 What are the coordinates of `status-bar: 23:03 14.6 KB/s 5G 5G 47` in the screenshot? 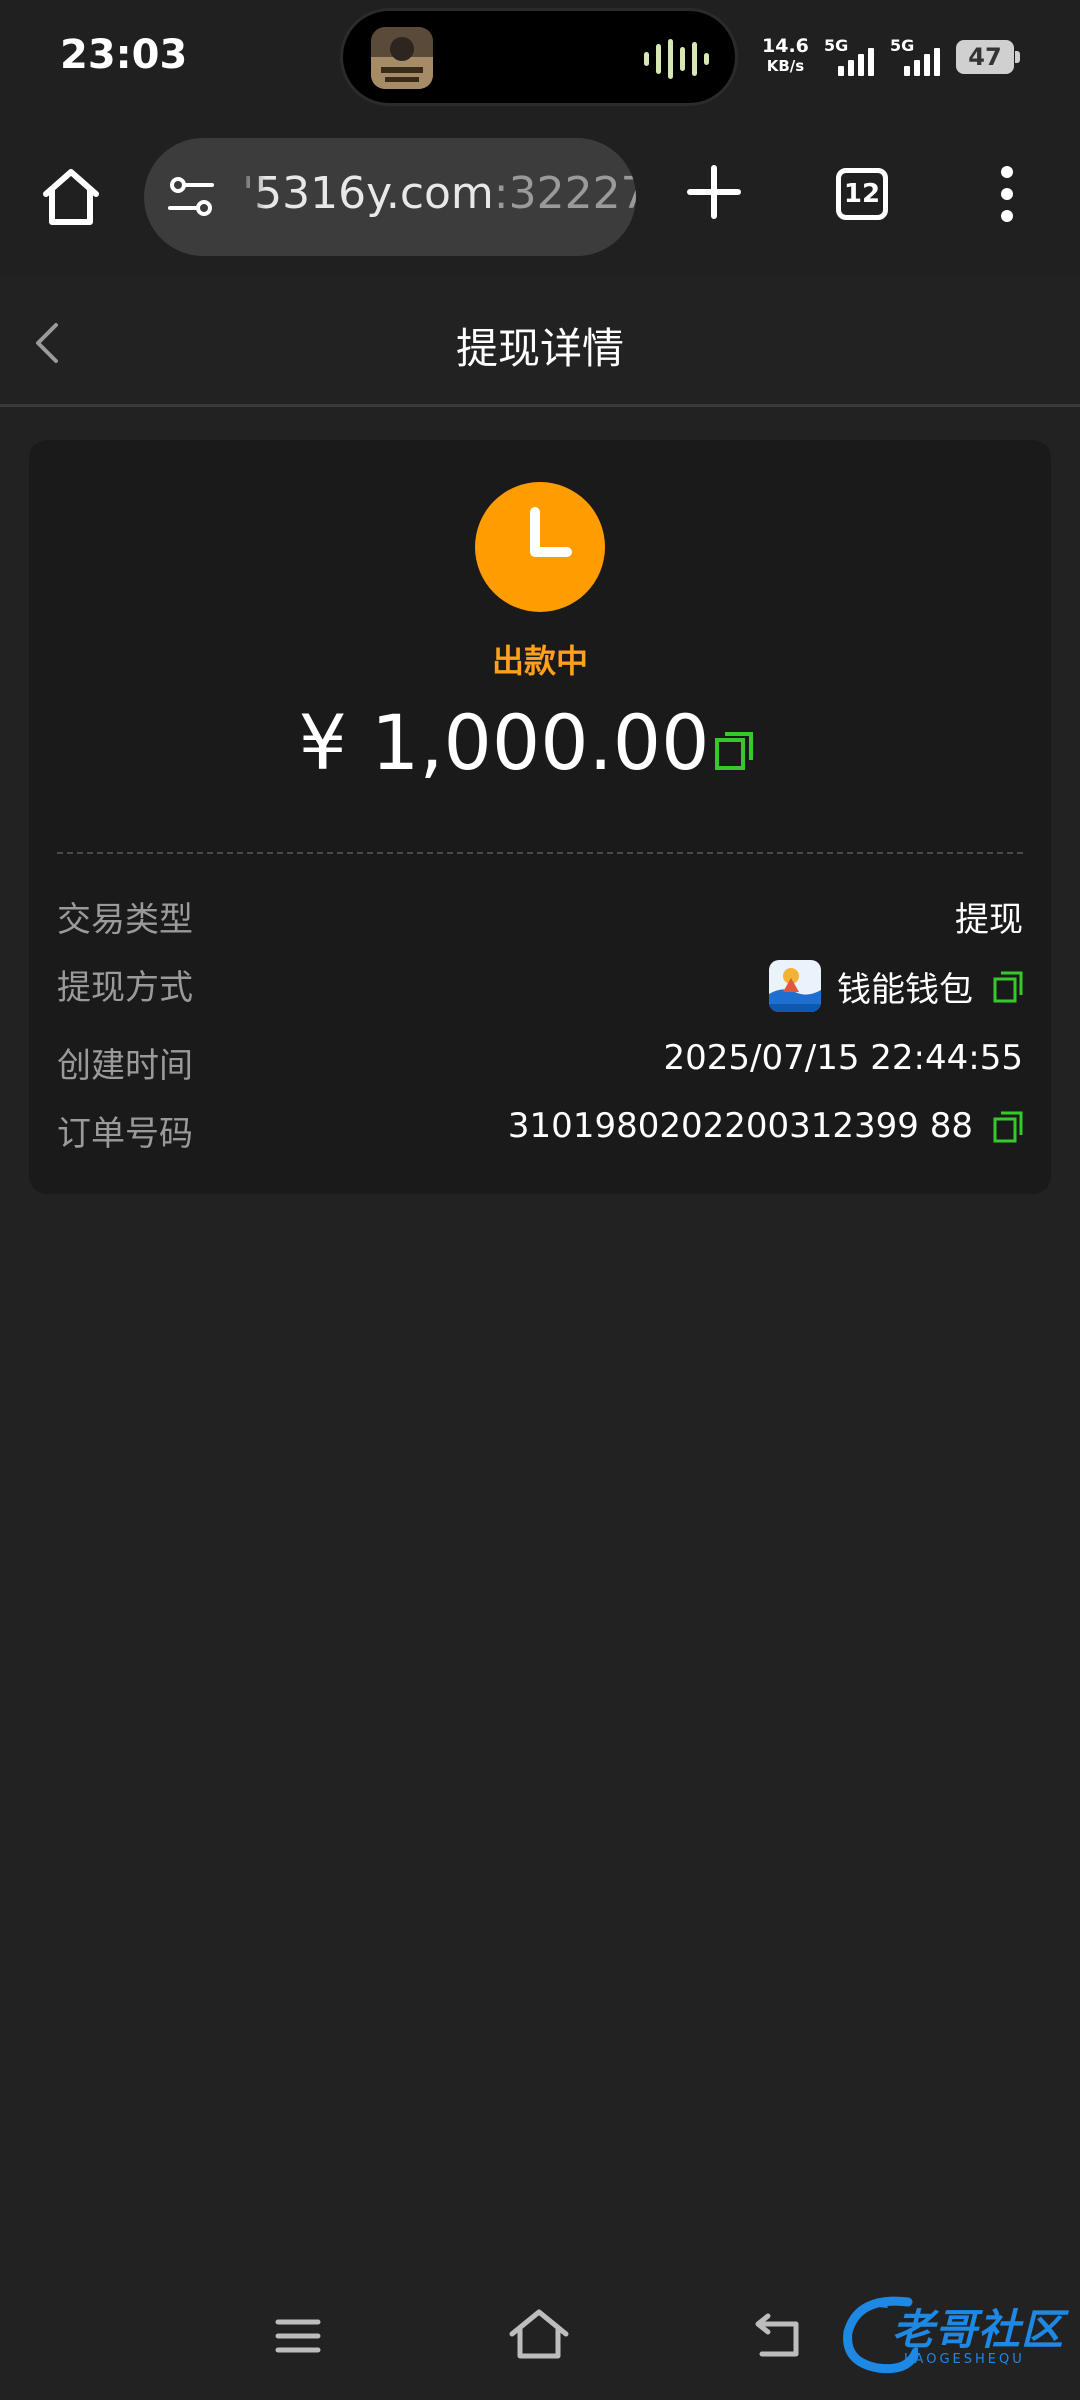 It's located at (540, 60).